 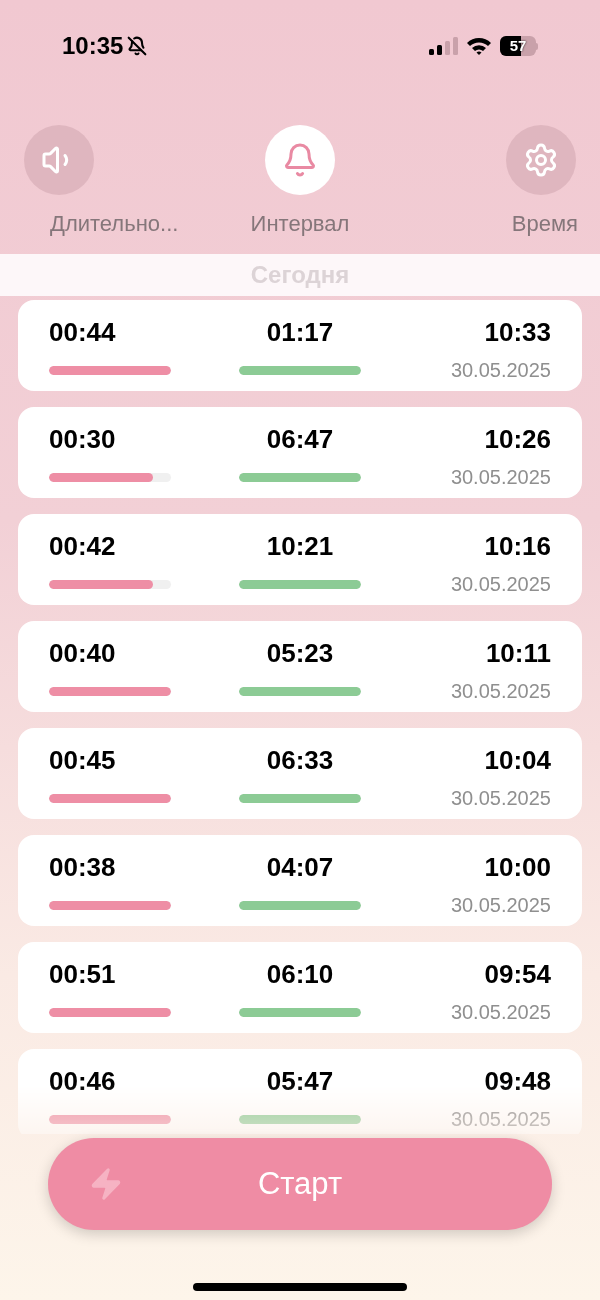 What do you see at coordinates (541, 160) in the screenshot?
I see `settings-icon` at bounding box center [541, 160].